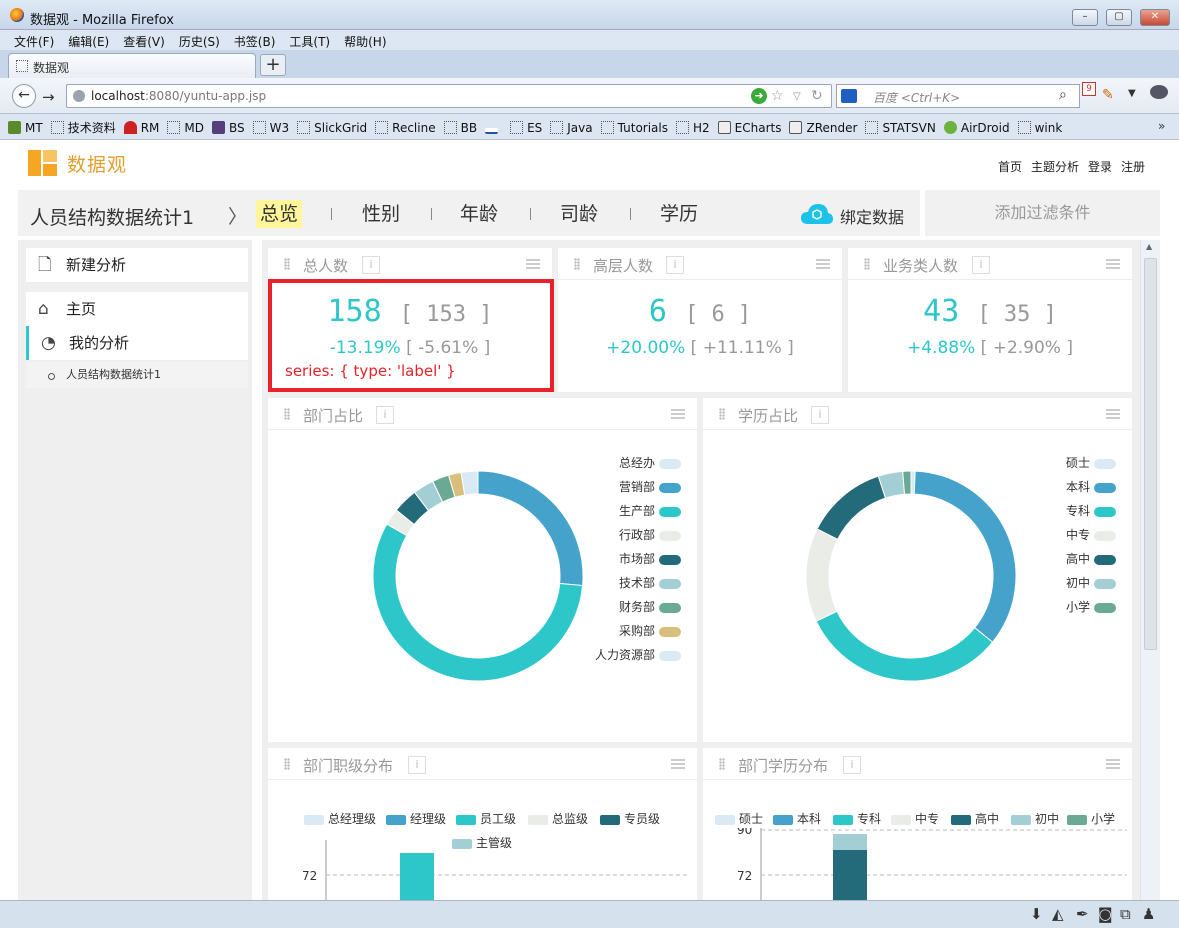  What do you see at coordinates (915, 818) in the screenshot?
I see `legend-item: 中专` at bounding box center [915, 818].